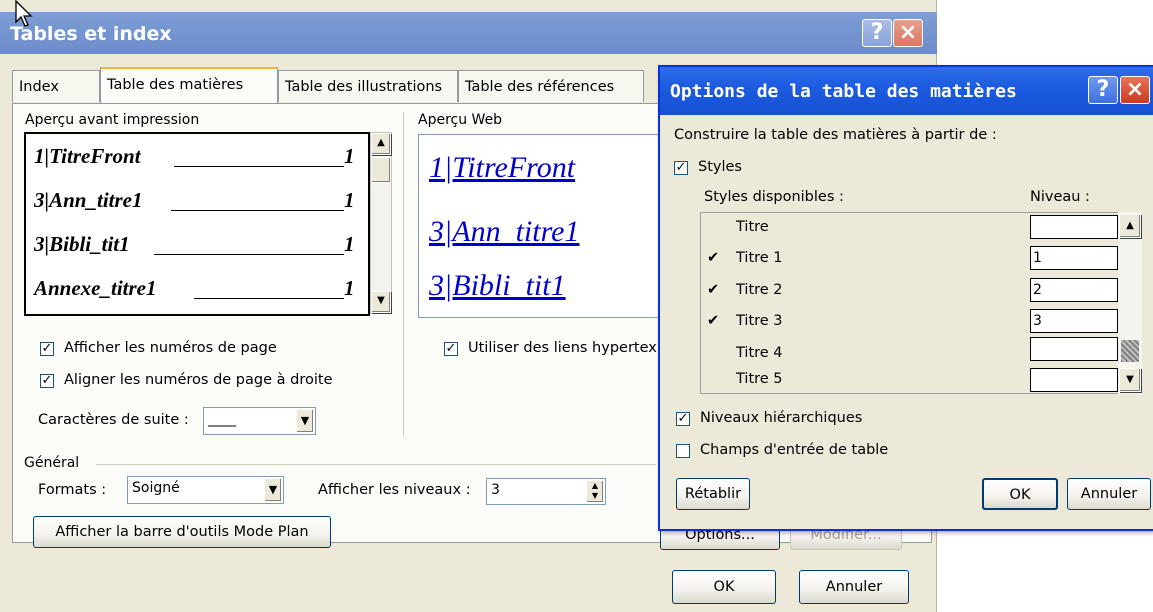  What do you see at coordinates (562, 348) in the screenshot?
I see `use-hyperlinks-label: Utiliser des liens hypertex` at bounding box center [562, 348].